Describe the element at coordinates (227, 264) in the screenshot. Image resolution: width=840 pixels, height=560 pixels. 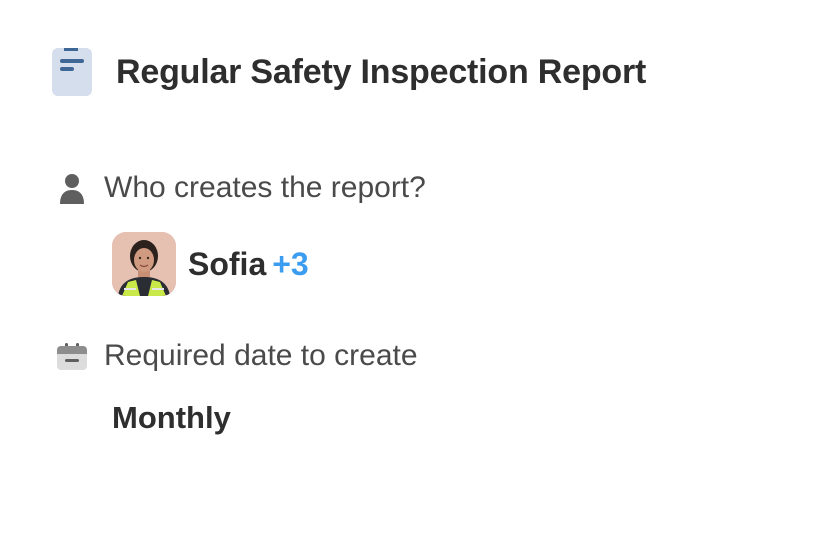
I see `owner-name: Sofia` at that location.